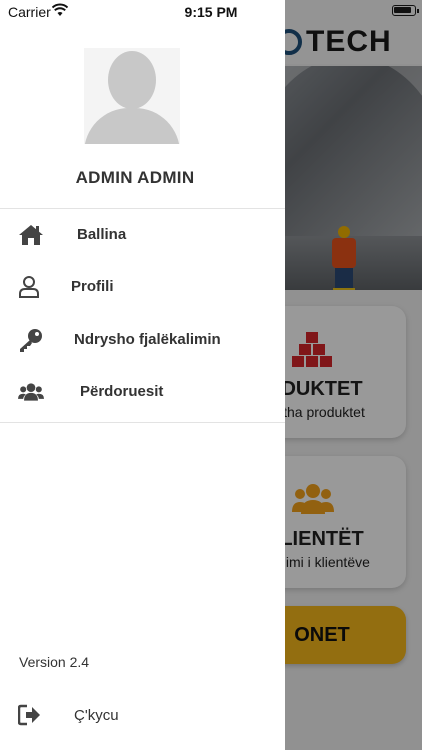 The width and height of the screenshot is (422, 750). What do you see at coordinates (142, 715) in the screenshot?
I see `logout-button: Ç'kycu` at bounding box center [142, 715].